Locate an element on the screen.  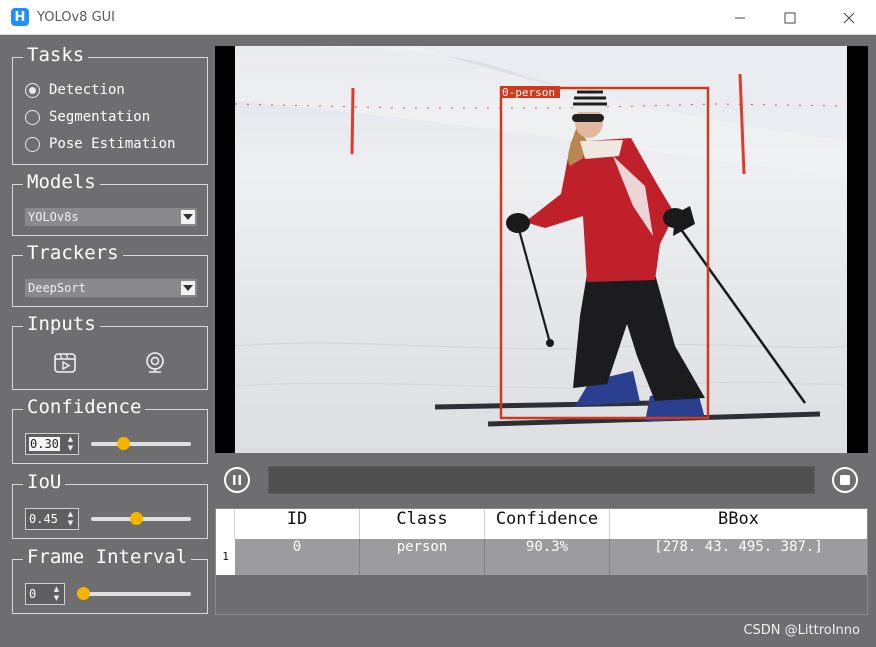
window-title: YOLOv8 GUI is located at coordinates (76, 17).